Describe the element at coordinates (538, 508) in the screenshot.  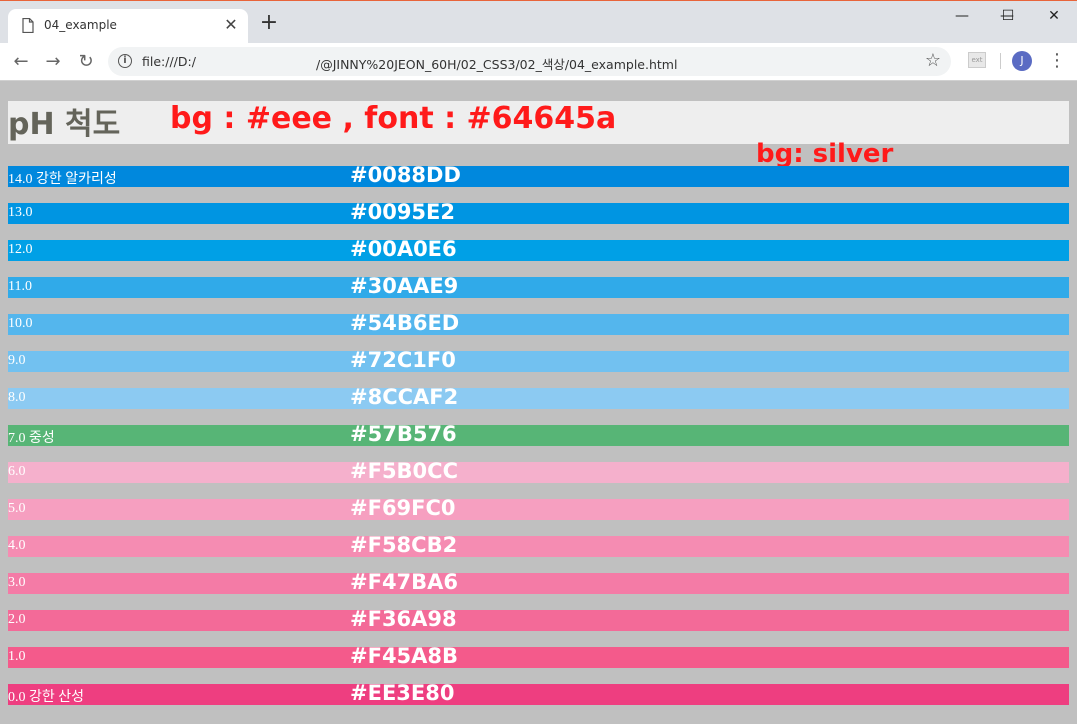
I see `ph-row: 5.0 #F69FC0` at that location.